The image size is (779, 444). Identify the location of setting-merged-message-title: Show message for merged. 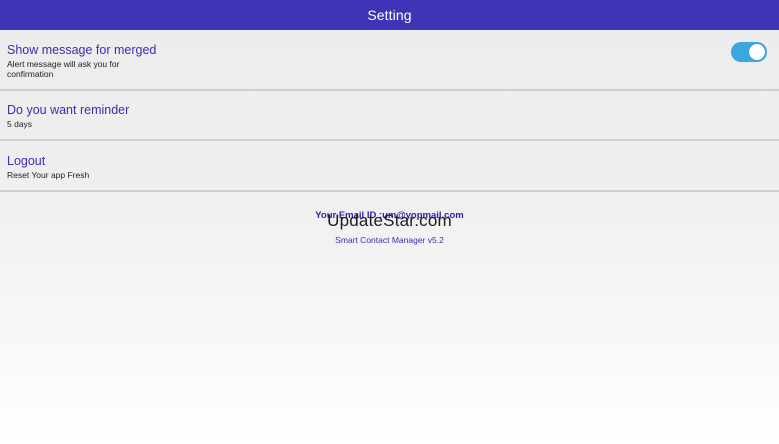
(82, 50).